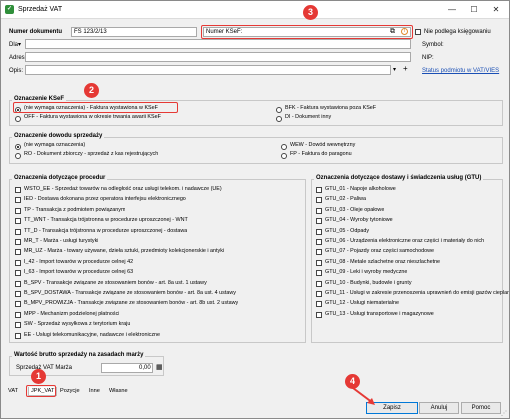  What do you see at coordinates (428, 58) in the screenshot?
I see `nip-label: NIP:` at bounding box center [428, 58].